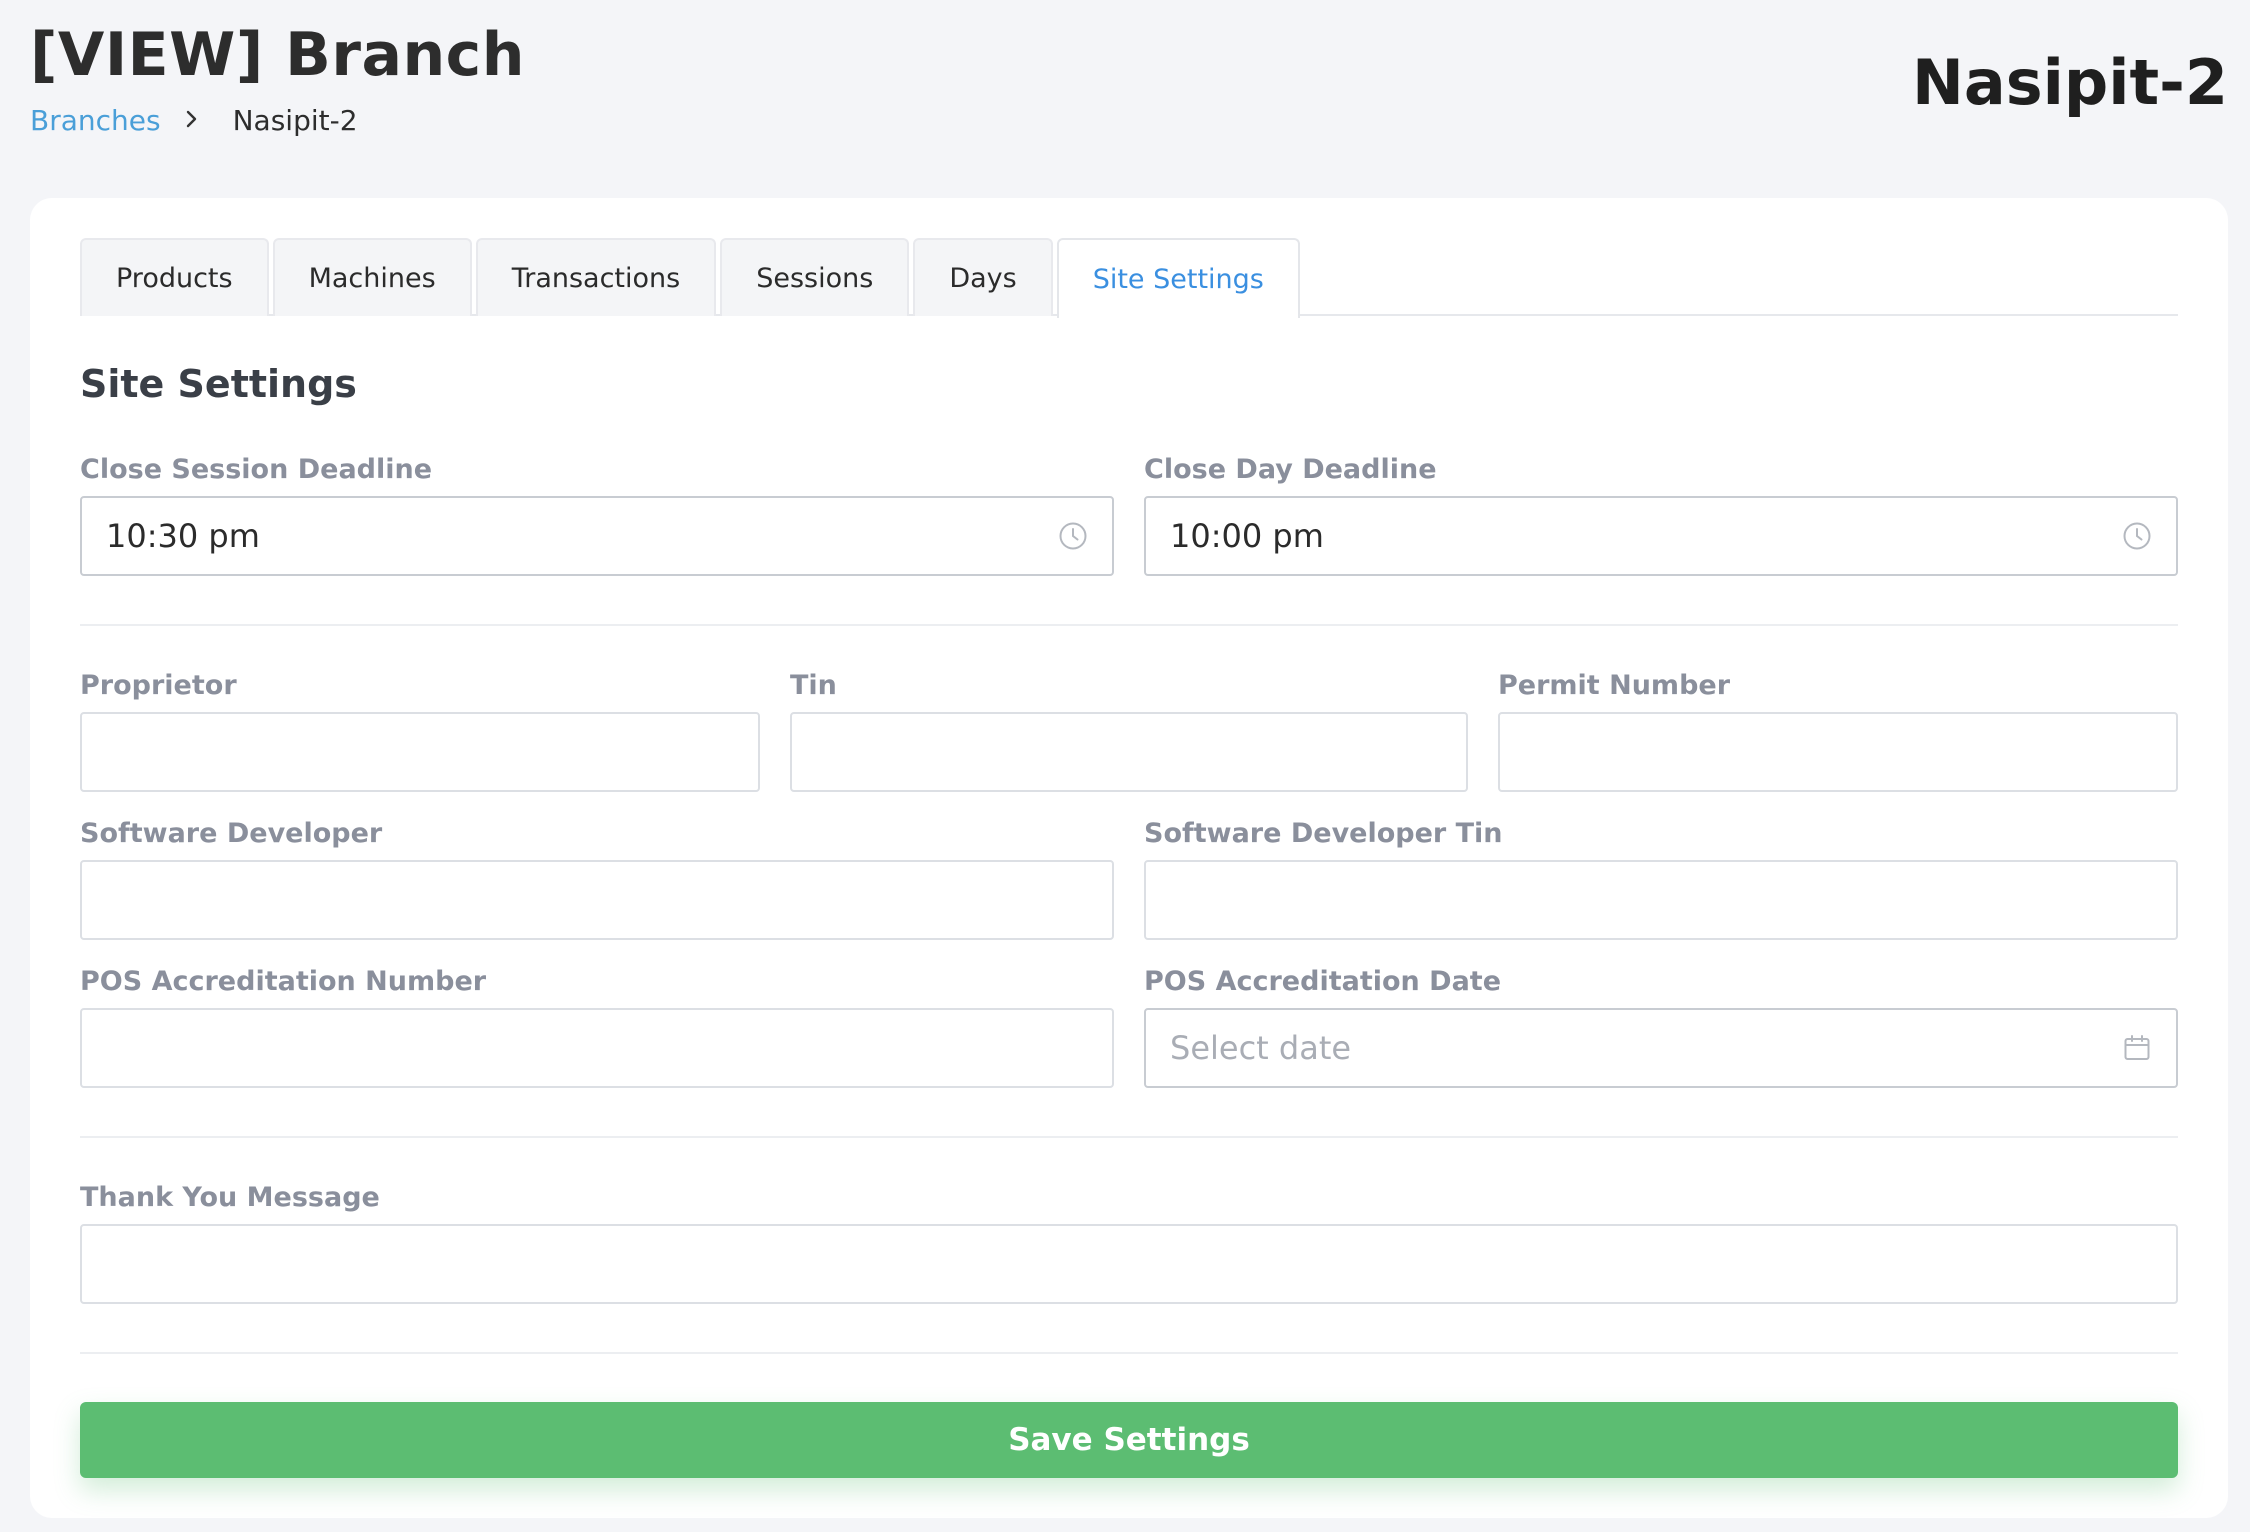 The height and width of the screenshot is (1532, 2250). I want to click on software-developer-label: Software Developer, so click(231, 833).